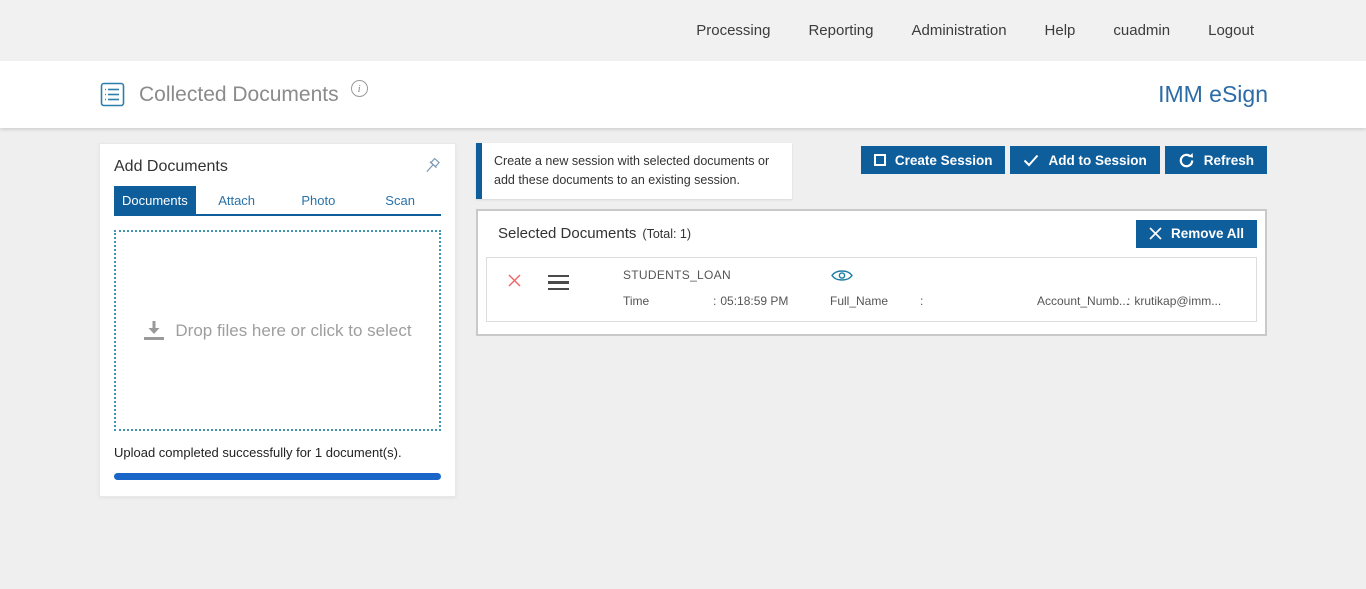 The width and height of the screenshot is (1366, 589). Describe the element at coordinates (239, 94) in the screenshot. I see `page-title: Collected Documents` at that location.